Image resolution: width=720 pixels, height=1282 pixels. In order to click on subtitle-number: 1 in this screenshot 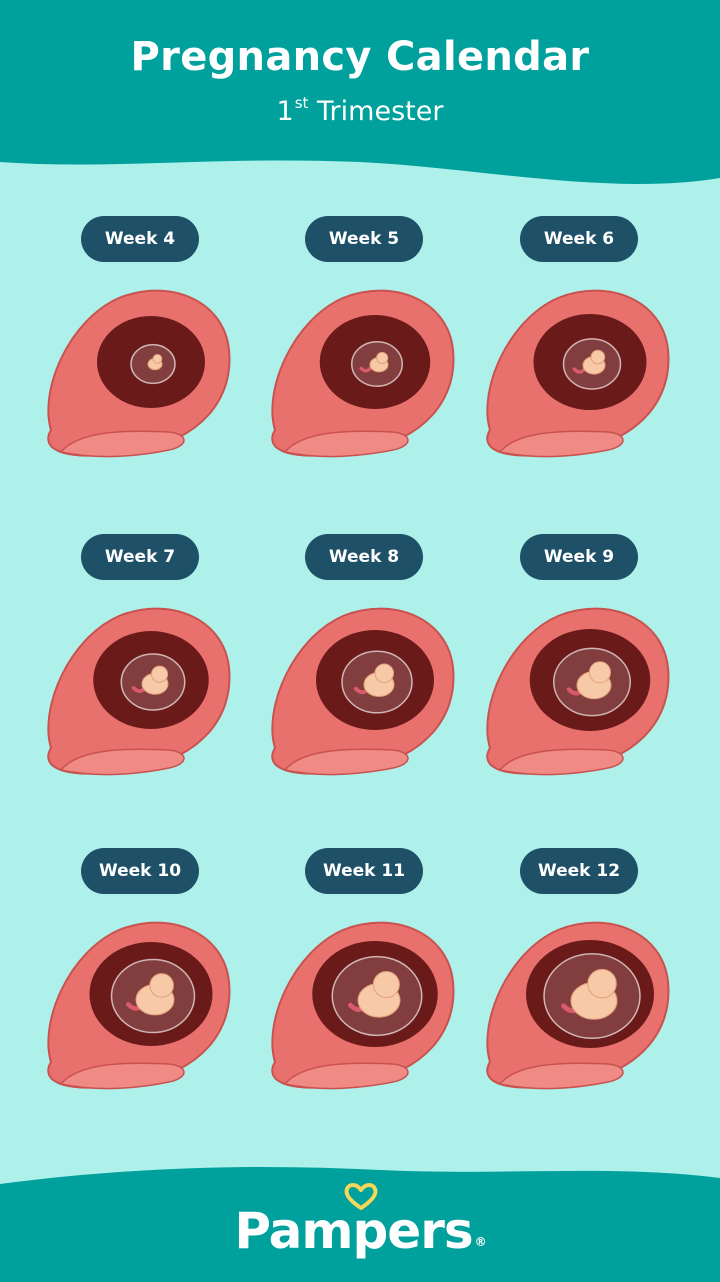, I will do `click(285, 111)`.